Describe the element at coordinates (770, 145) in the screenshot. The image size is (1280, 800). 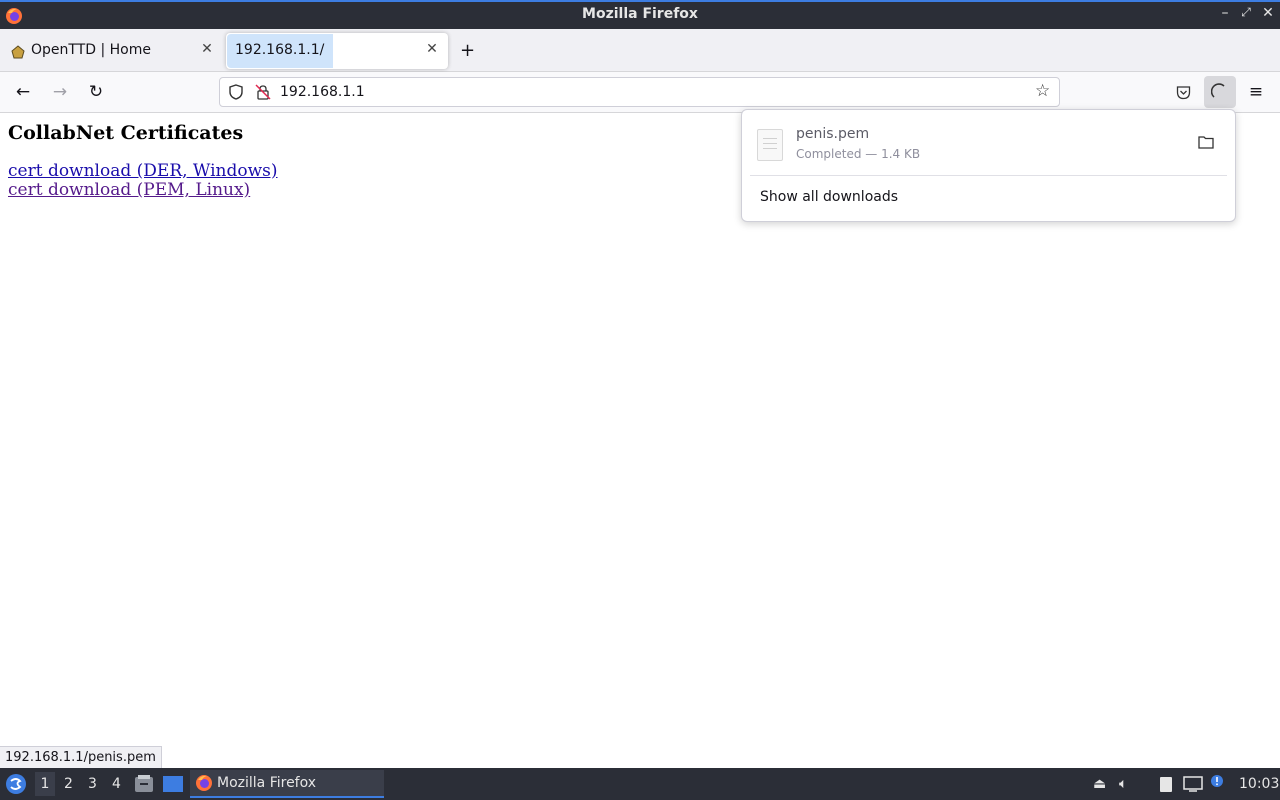
I see `file-icon` at that location.